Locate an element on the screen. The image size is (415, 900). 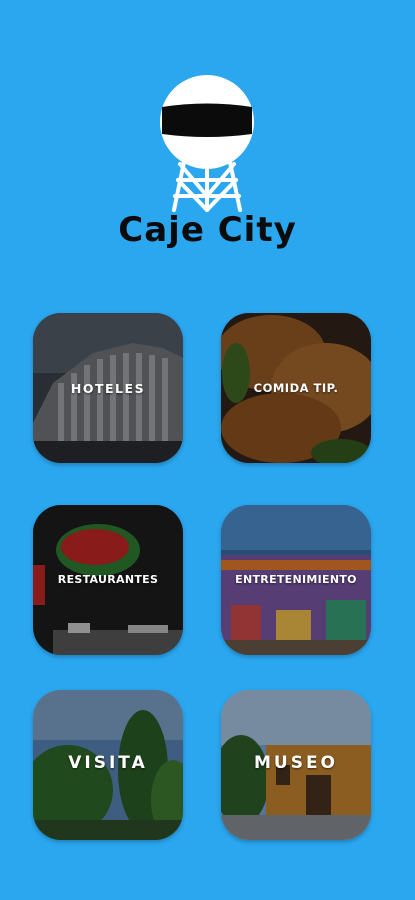
tile-entretenimiento: ENTRETENIMIENTO is located at coordinates (296, 580).